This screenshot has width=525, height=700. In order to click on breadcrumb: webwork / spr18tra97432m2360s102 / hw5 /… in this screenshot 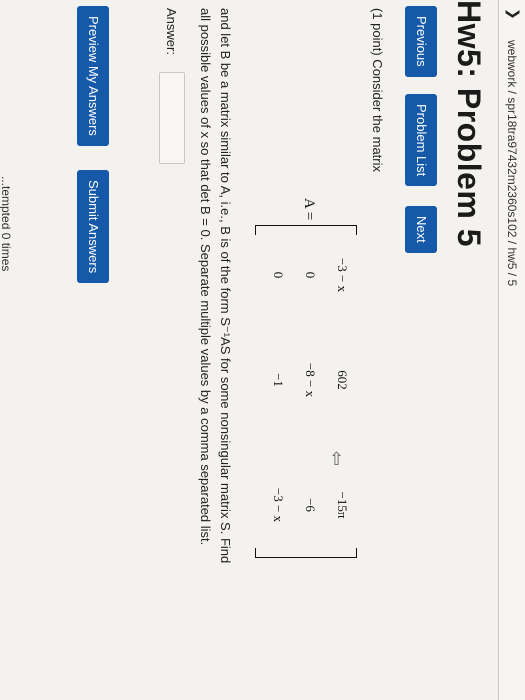, I will do `click(512, 163)`.